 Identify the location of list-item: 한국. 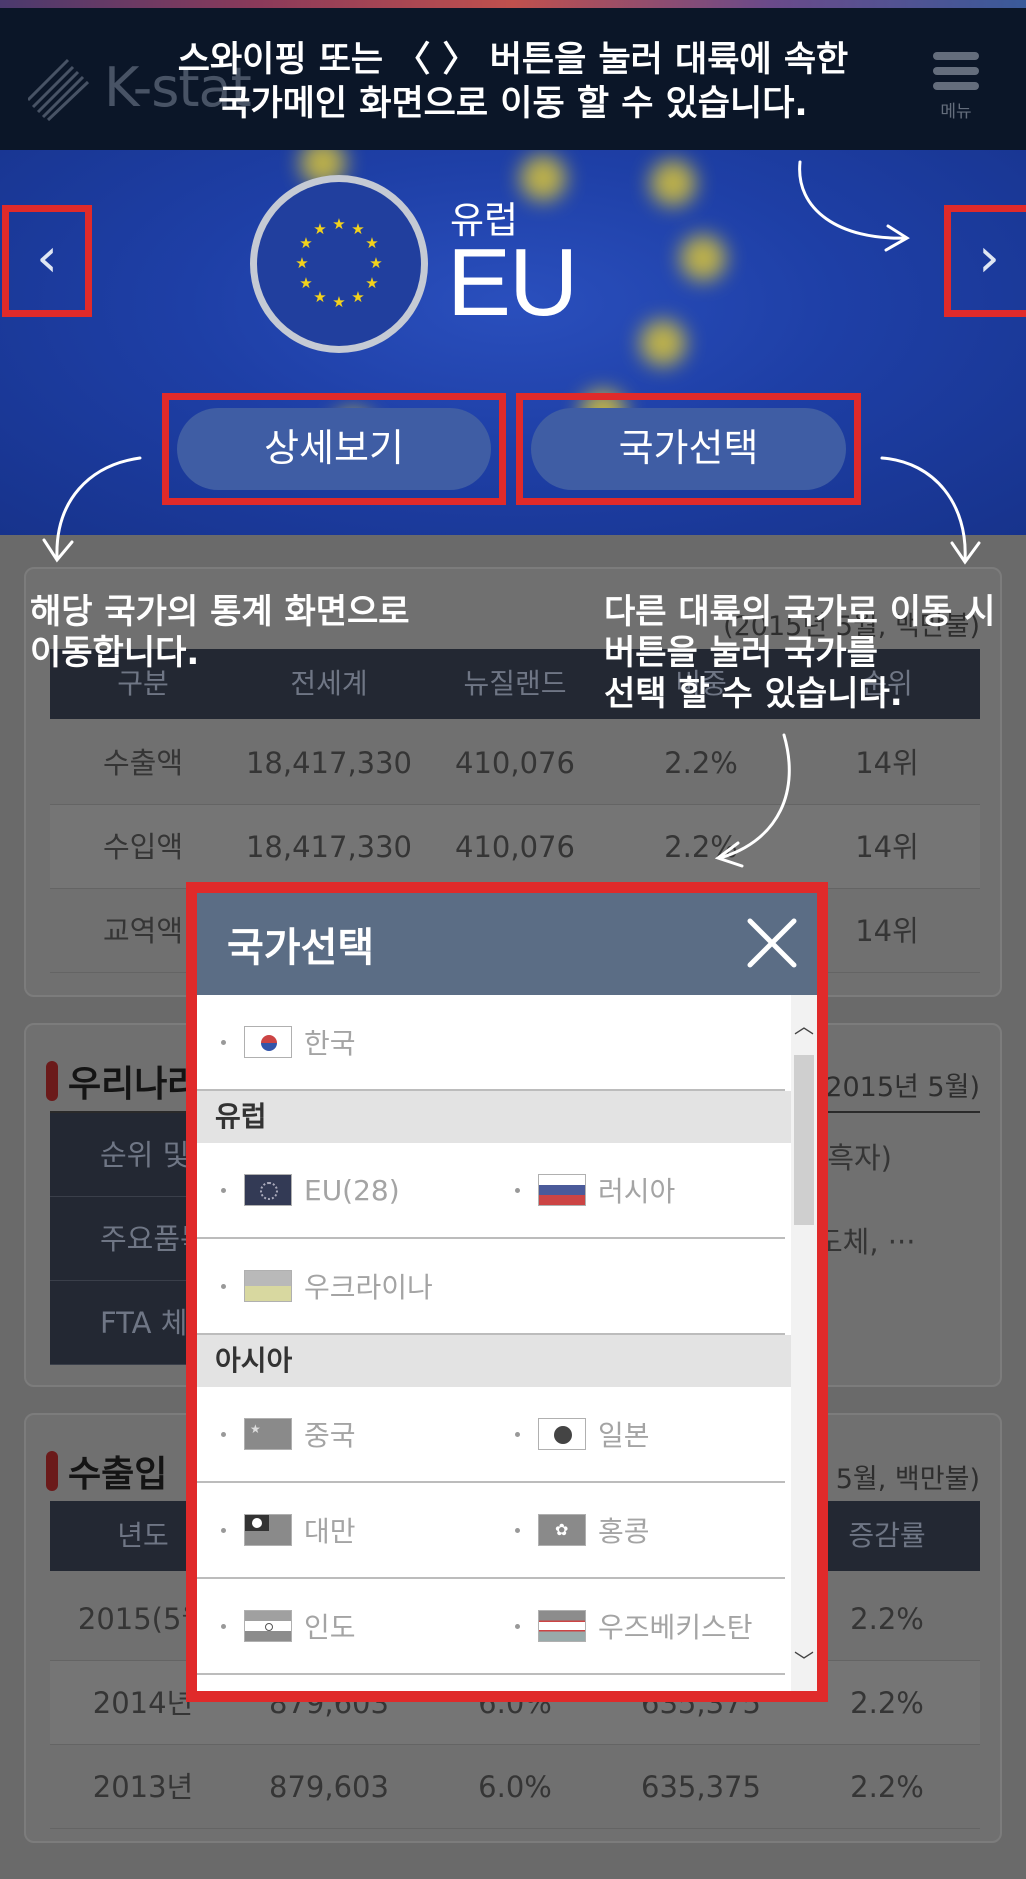
(491, 1043).